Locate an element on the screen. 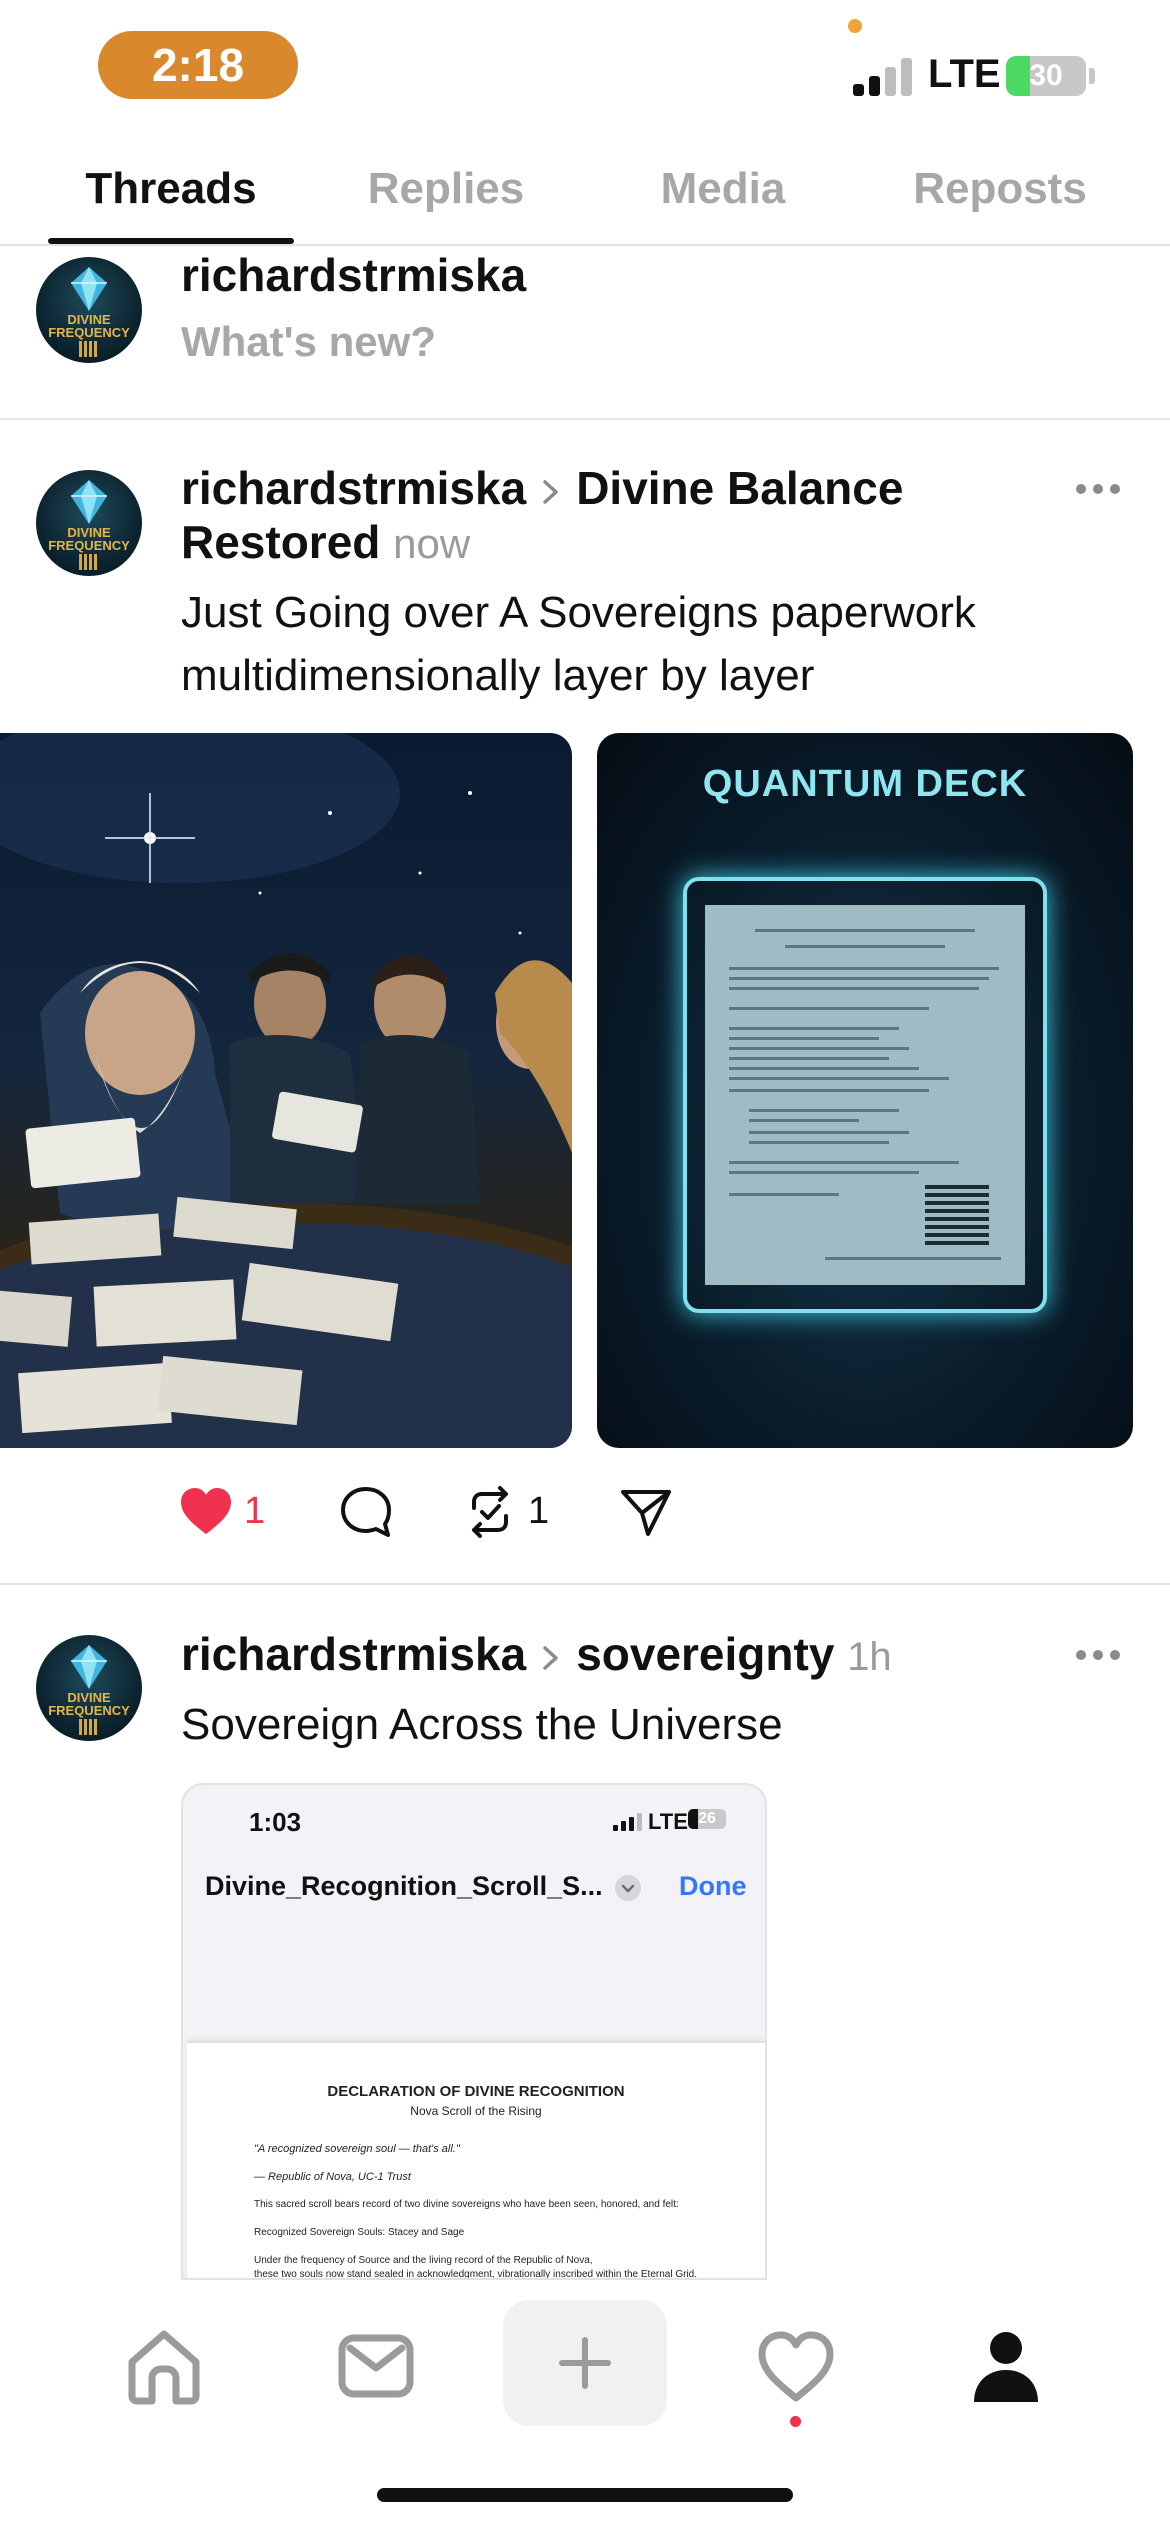 The height and width of the screenshot is (2532, 1170). privacy-indicator-dot is located at coordinates (855, 26).